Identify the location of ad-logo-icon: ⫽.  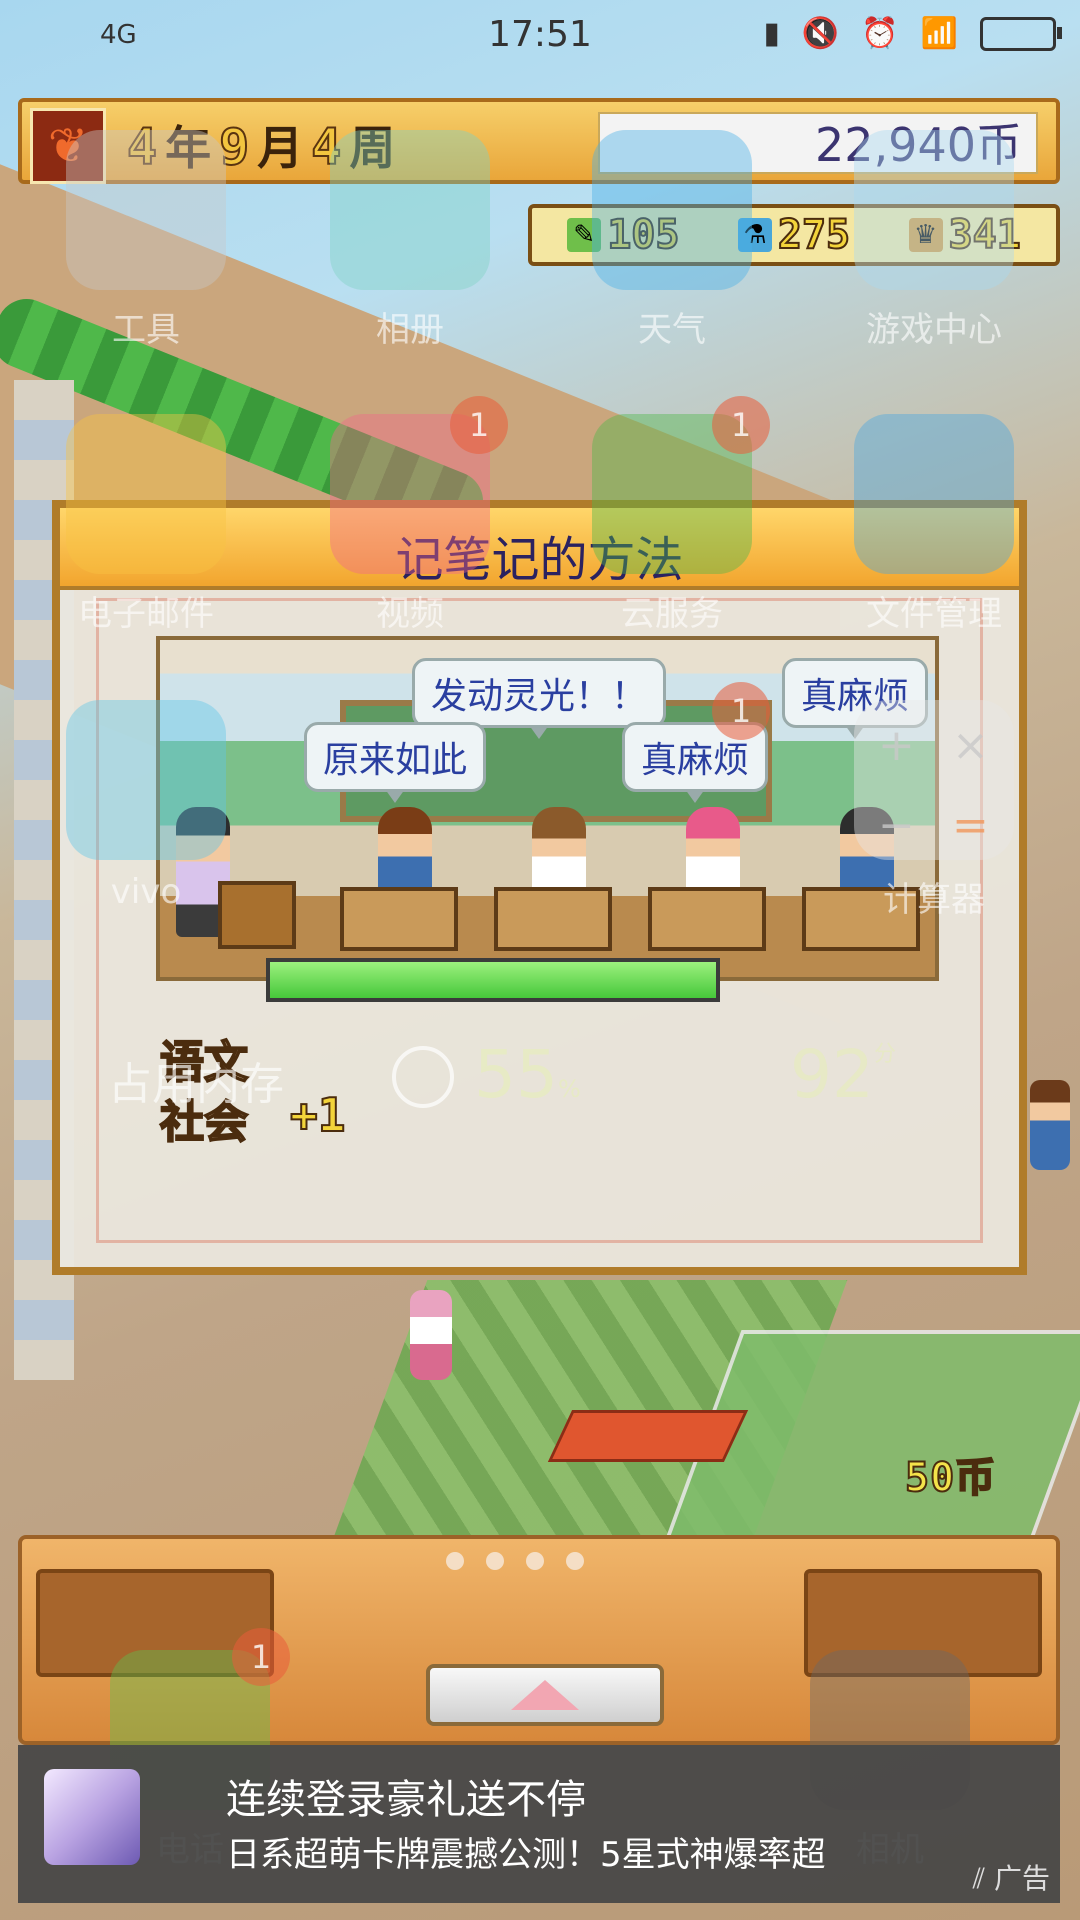
(983, 1878).